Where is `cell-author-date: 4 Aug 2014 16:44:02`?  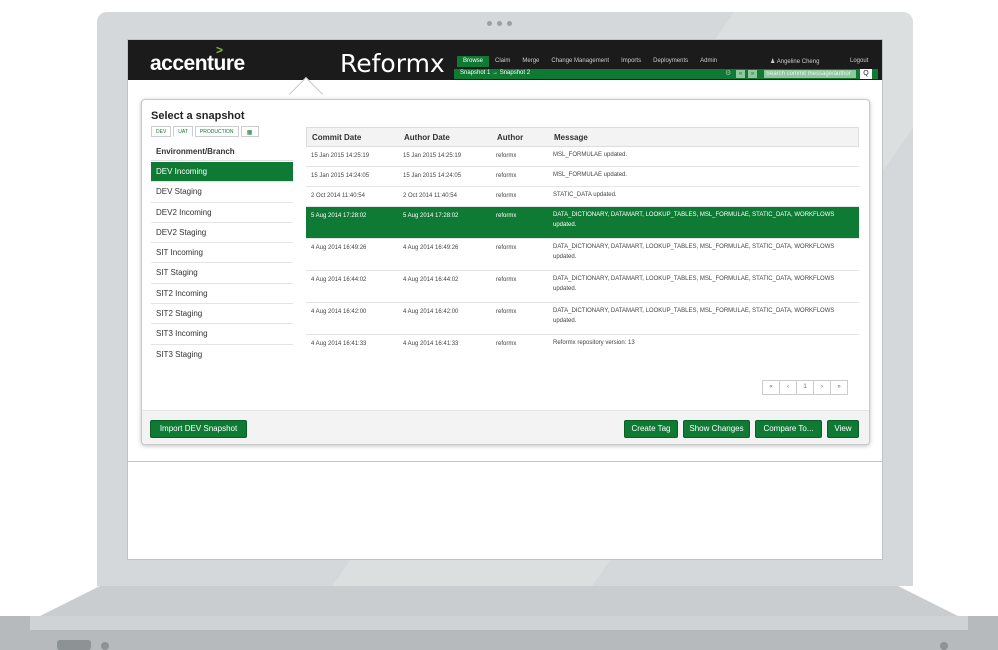 cell-author-date: 4 Aug 2014 16:44:02 is located at coordinates (431, 280).